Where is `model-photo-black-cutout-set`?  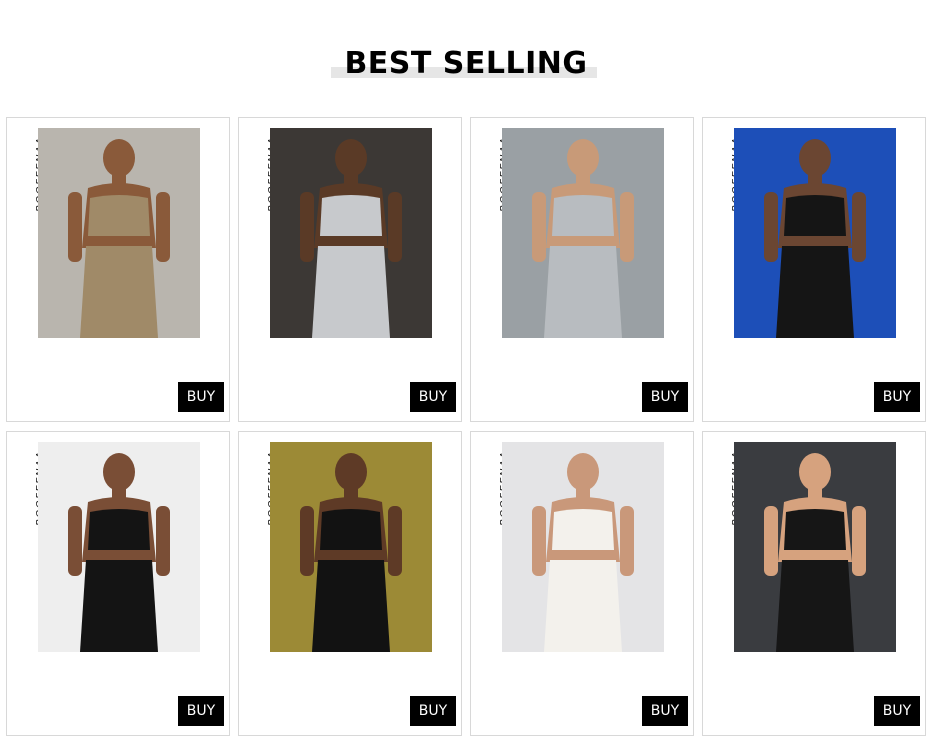
model-photo-black-cutout-set is located at coordinates (351, 547).